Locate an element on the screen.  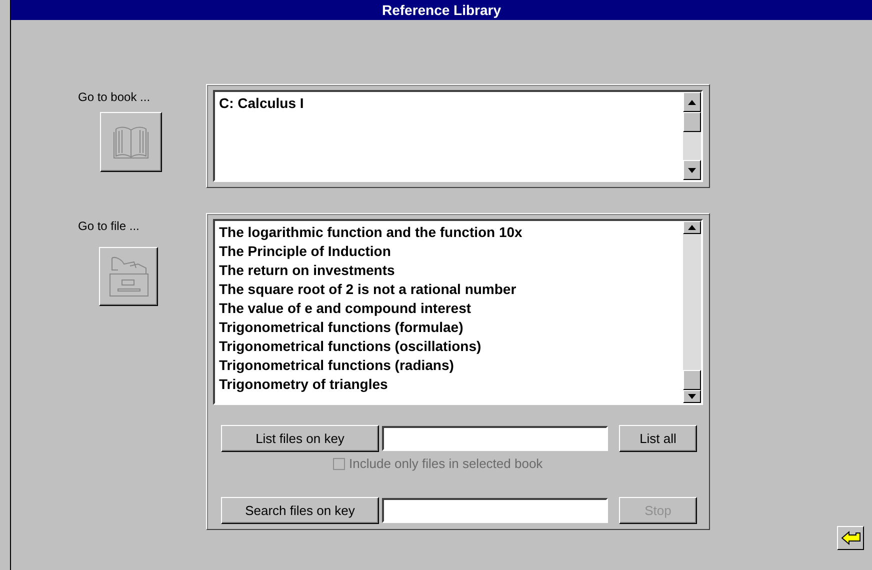
checkbox-label: Include only files in selected book is located at coordinates (446, 463).